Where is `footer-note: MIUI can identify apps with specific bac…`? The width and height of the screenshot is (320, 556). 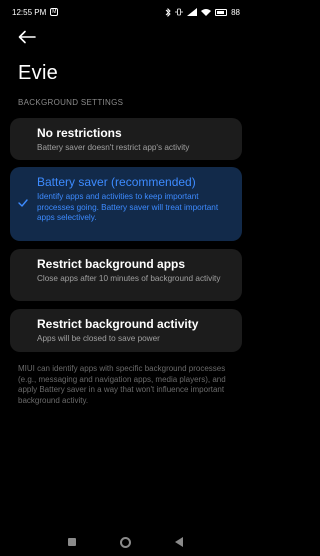 footer-note: MIUI can identify apps with specific bac… is located at coordinates (122, 384).